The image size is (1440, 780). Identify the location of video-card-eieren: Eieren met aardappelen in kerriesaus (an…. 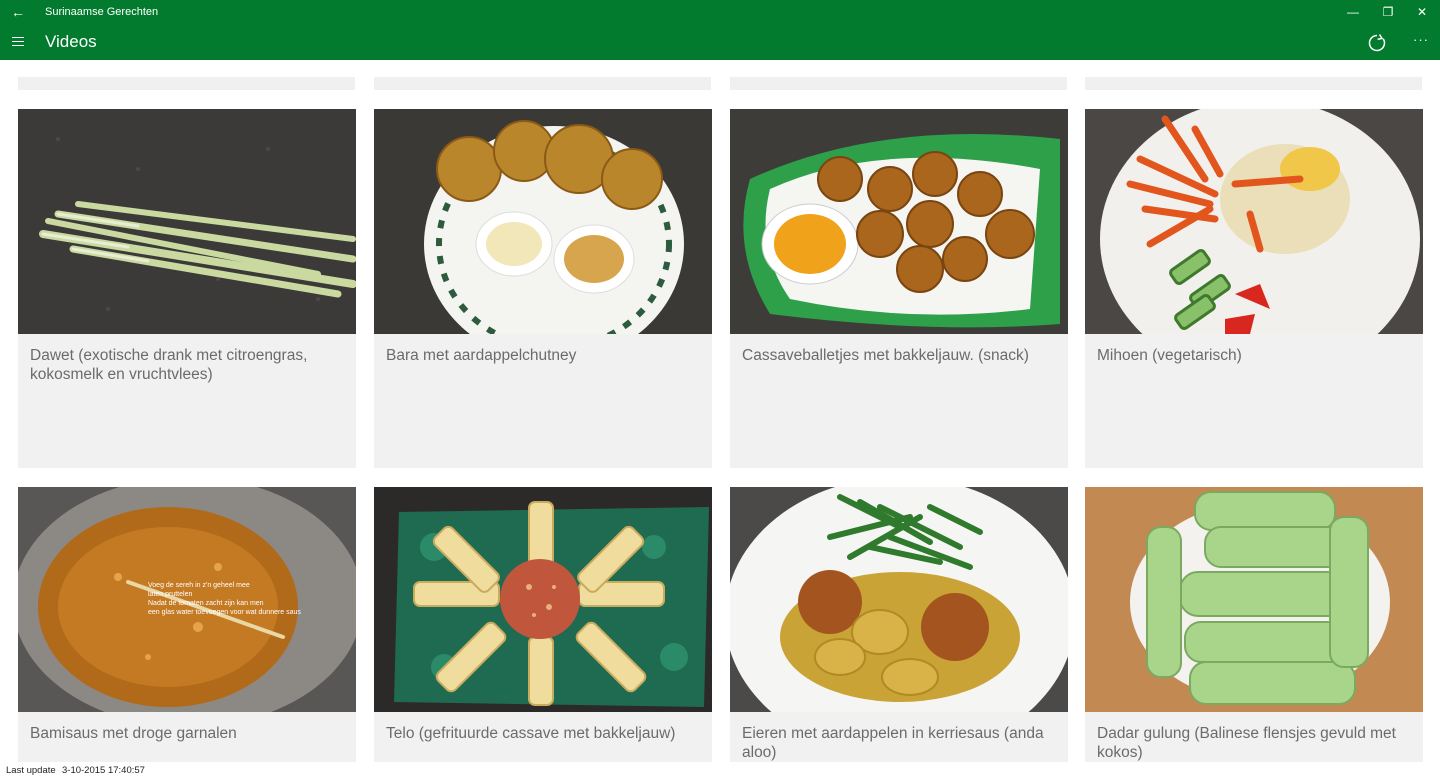
(899, 624).